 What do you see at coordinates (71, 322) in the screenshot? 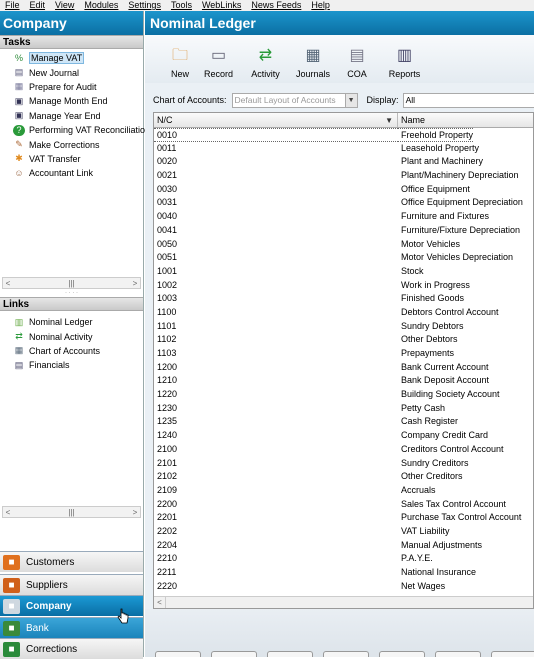
I see `link-item: ▥ Nominal Ledger` at bounding box center [71, 322].